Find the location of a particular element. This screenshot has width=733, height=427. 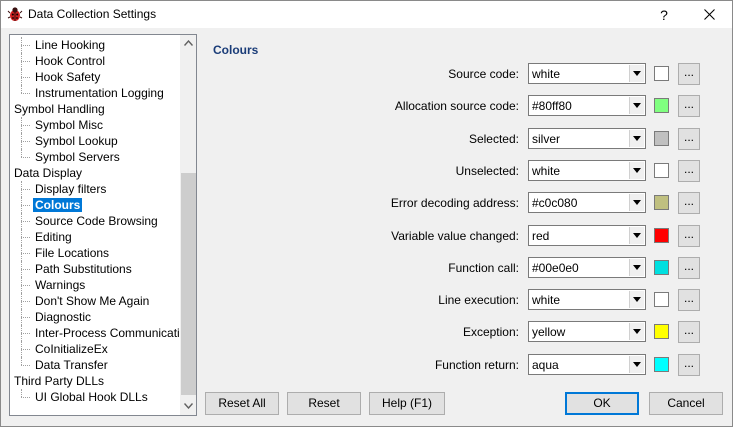

setting-label: Allocation source code: is located at coordinates (456, 106).